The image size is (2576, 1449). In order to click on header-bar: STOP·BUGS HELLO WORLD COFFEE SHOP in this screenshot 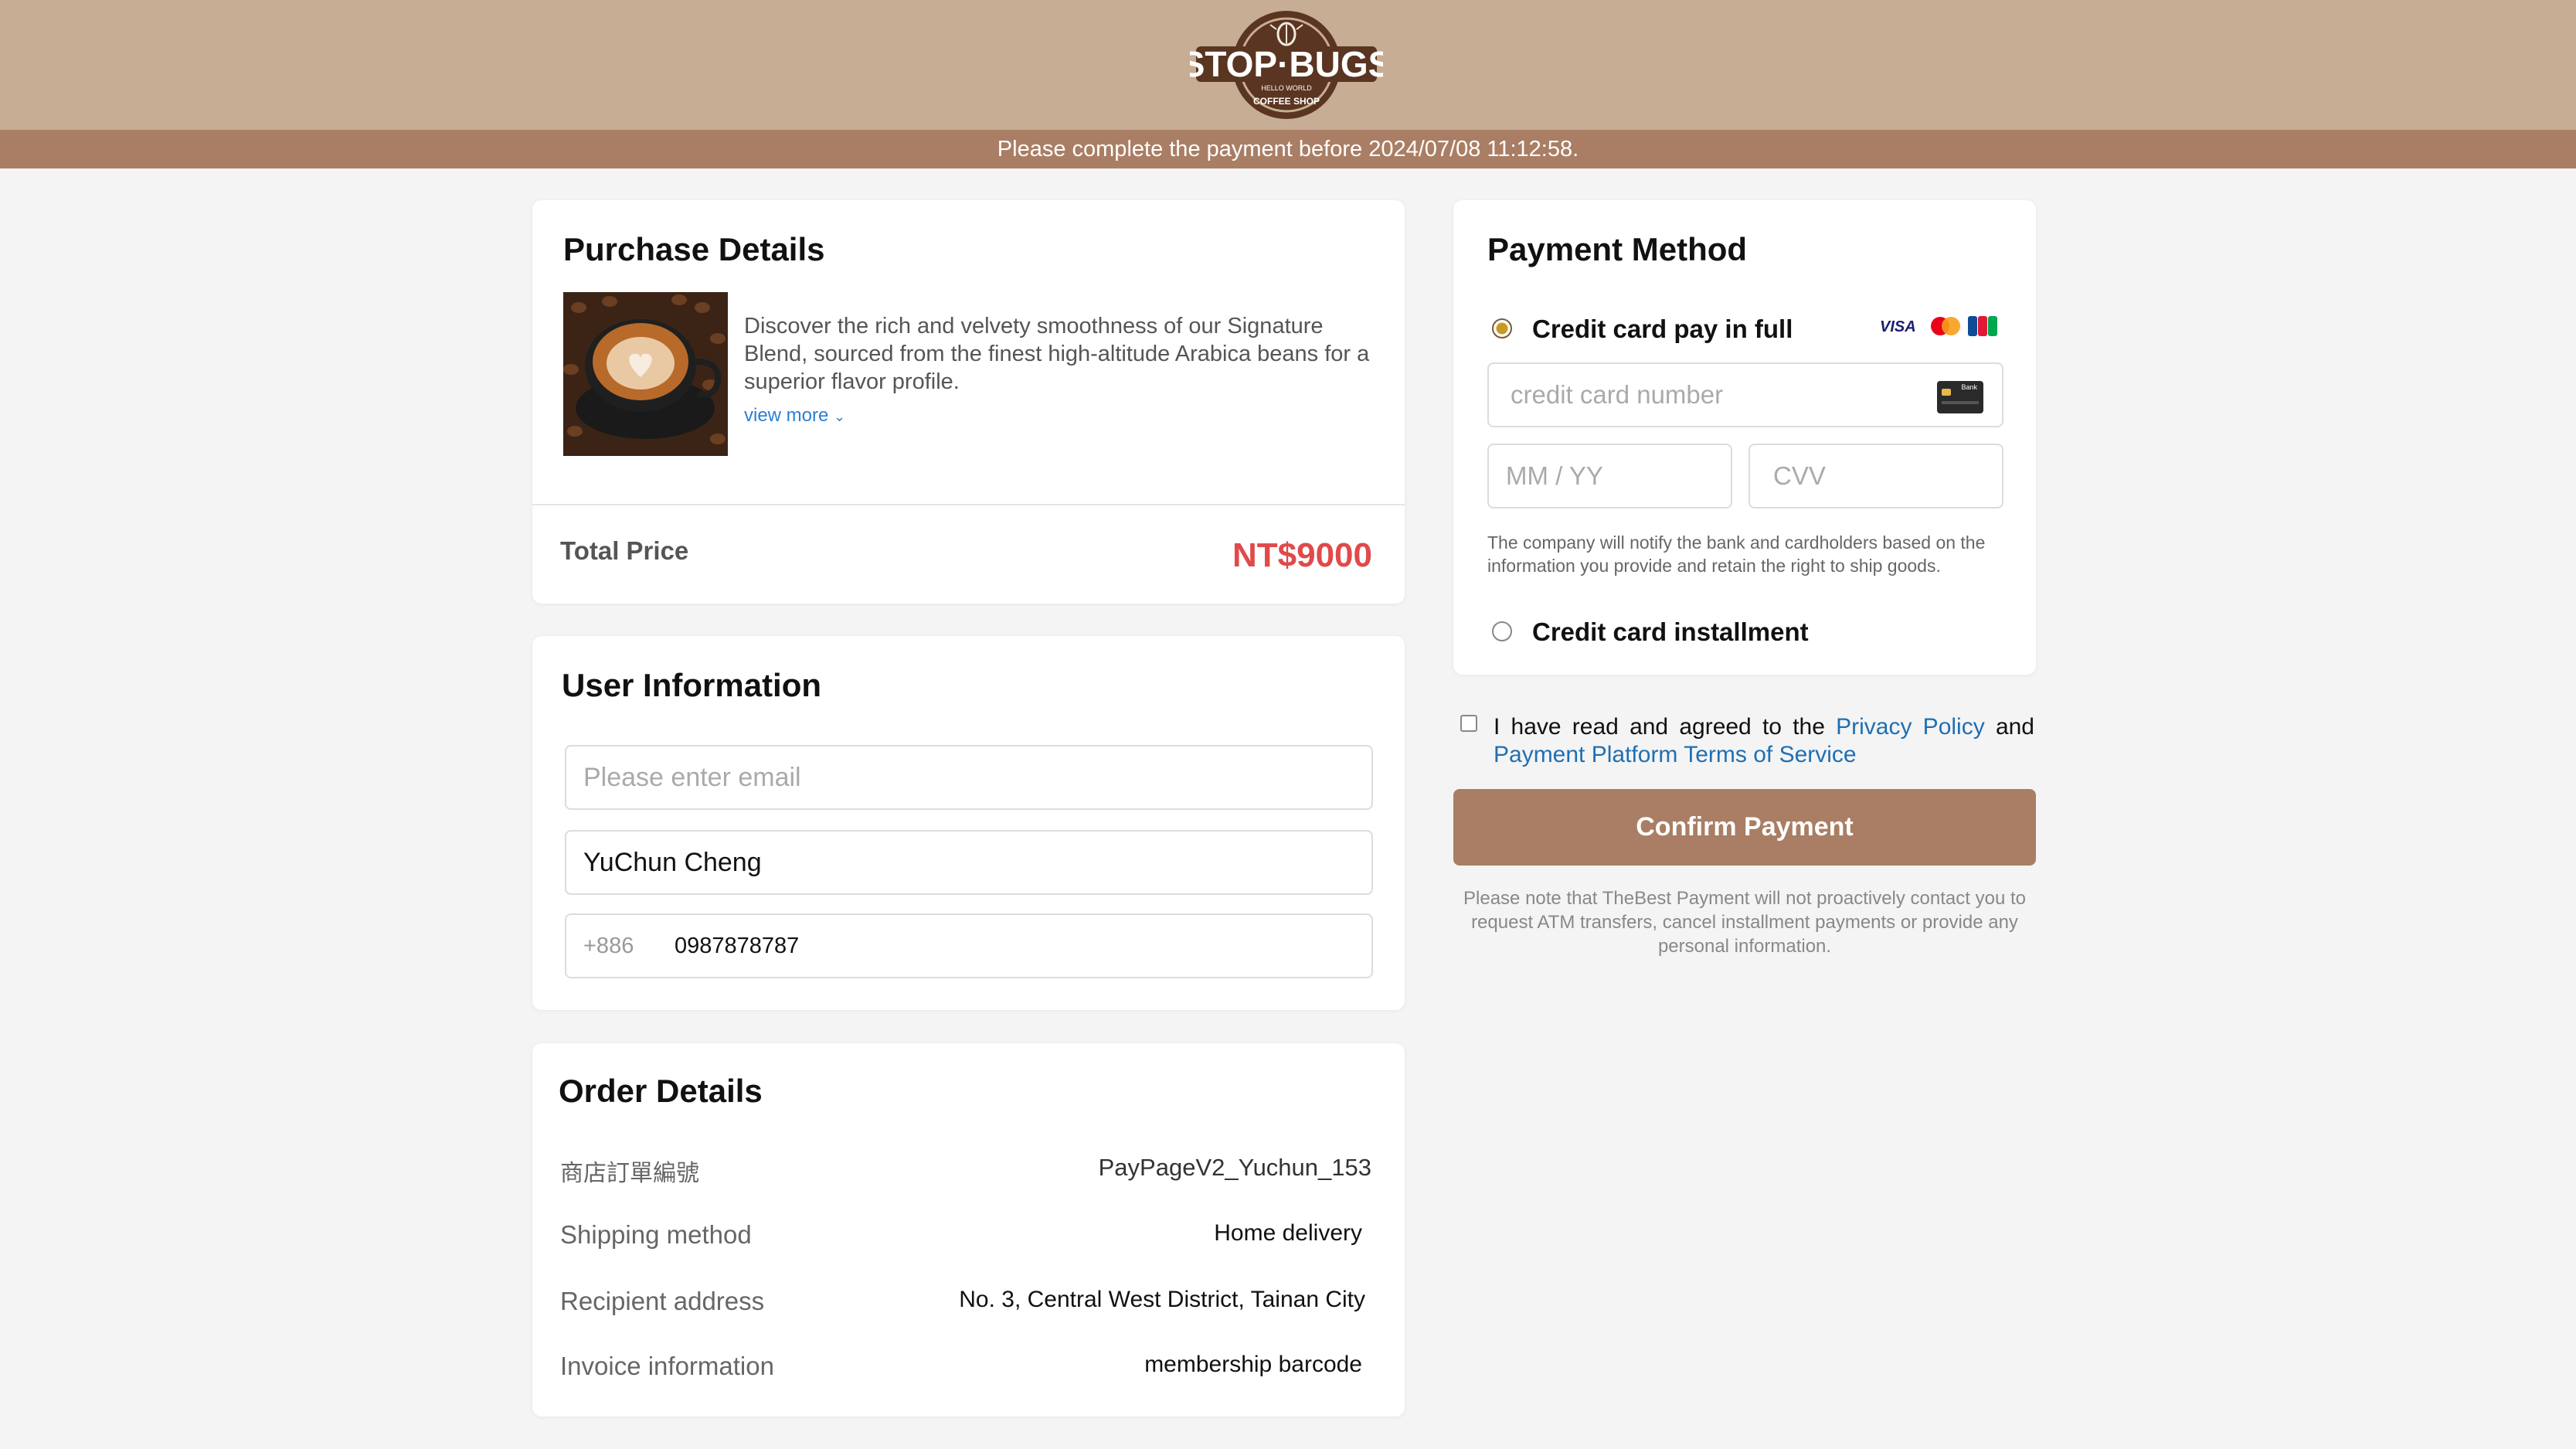, I will do `click(1288, 65)`.